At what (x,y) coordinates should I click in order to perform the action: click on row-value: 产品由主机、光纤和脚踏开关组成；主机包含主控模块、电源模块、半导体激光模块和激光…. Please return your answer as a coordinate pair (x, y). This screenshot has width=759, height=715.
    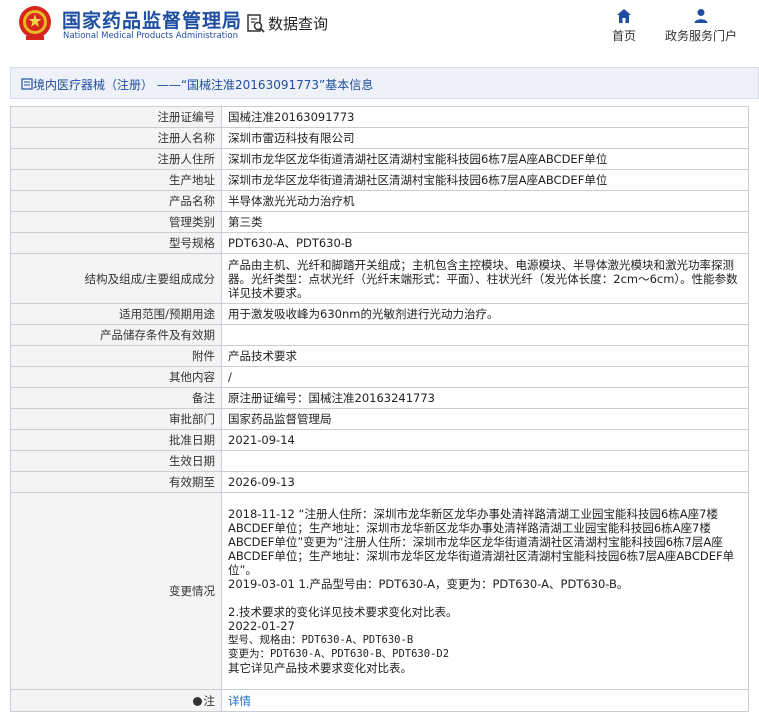
    Looking at the image, I should click on (485, 278).